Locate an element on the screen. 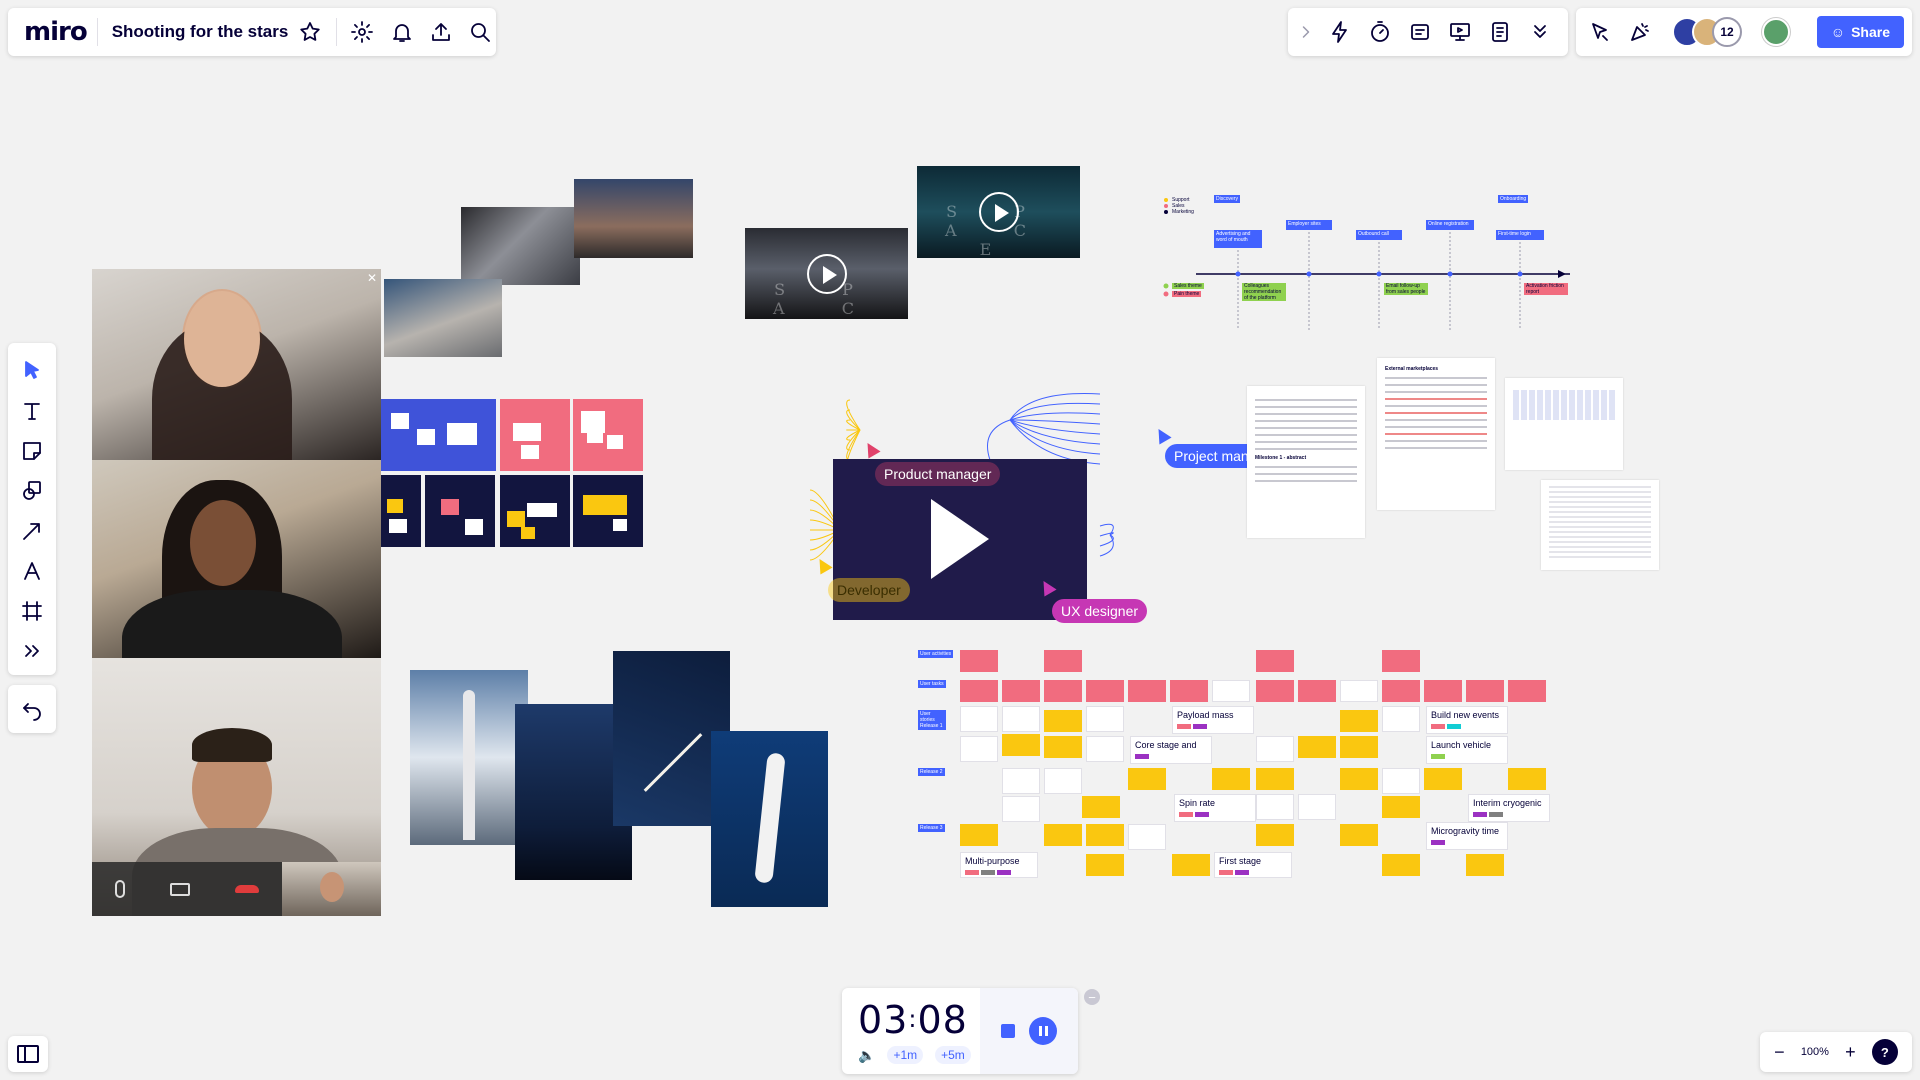 The image size is (1920, 1080). sidebar-icon is located at coordinates (28, 1054).